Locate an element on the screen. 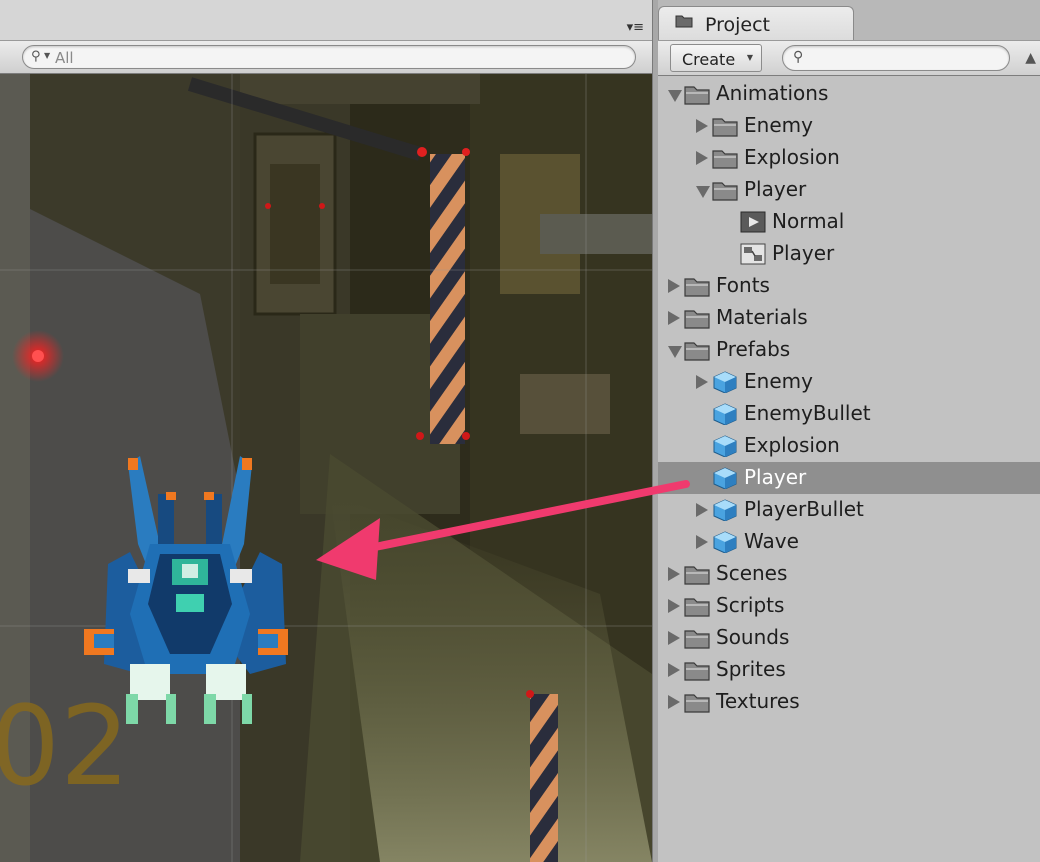 The height and width of the screenshot is (862, 1040). tree-row-label: Animations is located at coordinates (772, 93).